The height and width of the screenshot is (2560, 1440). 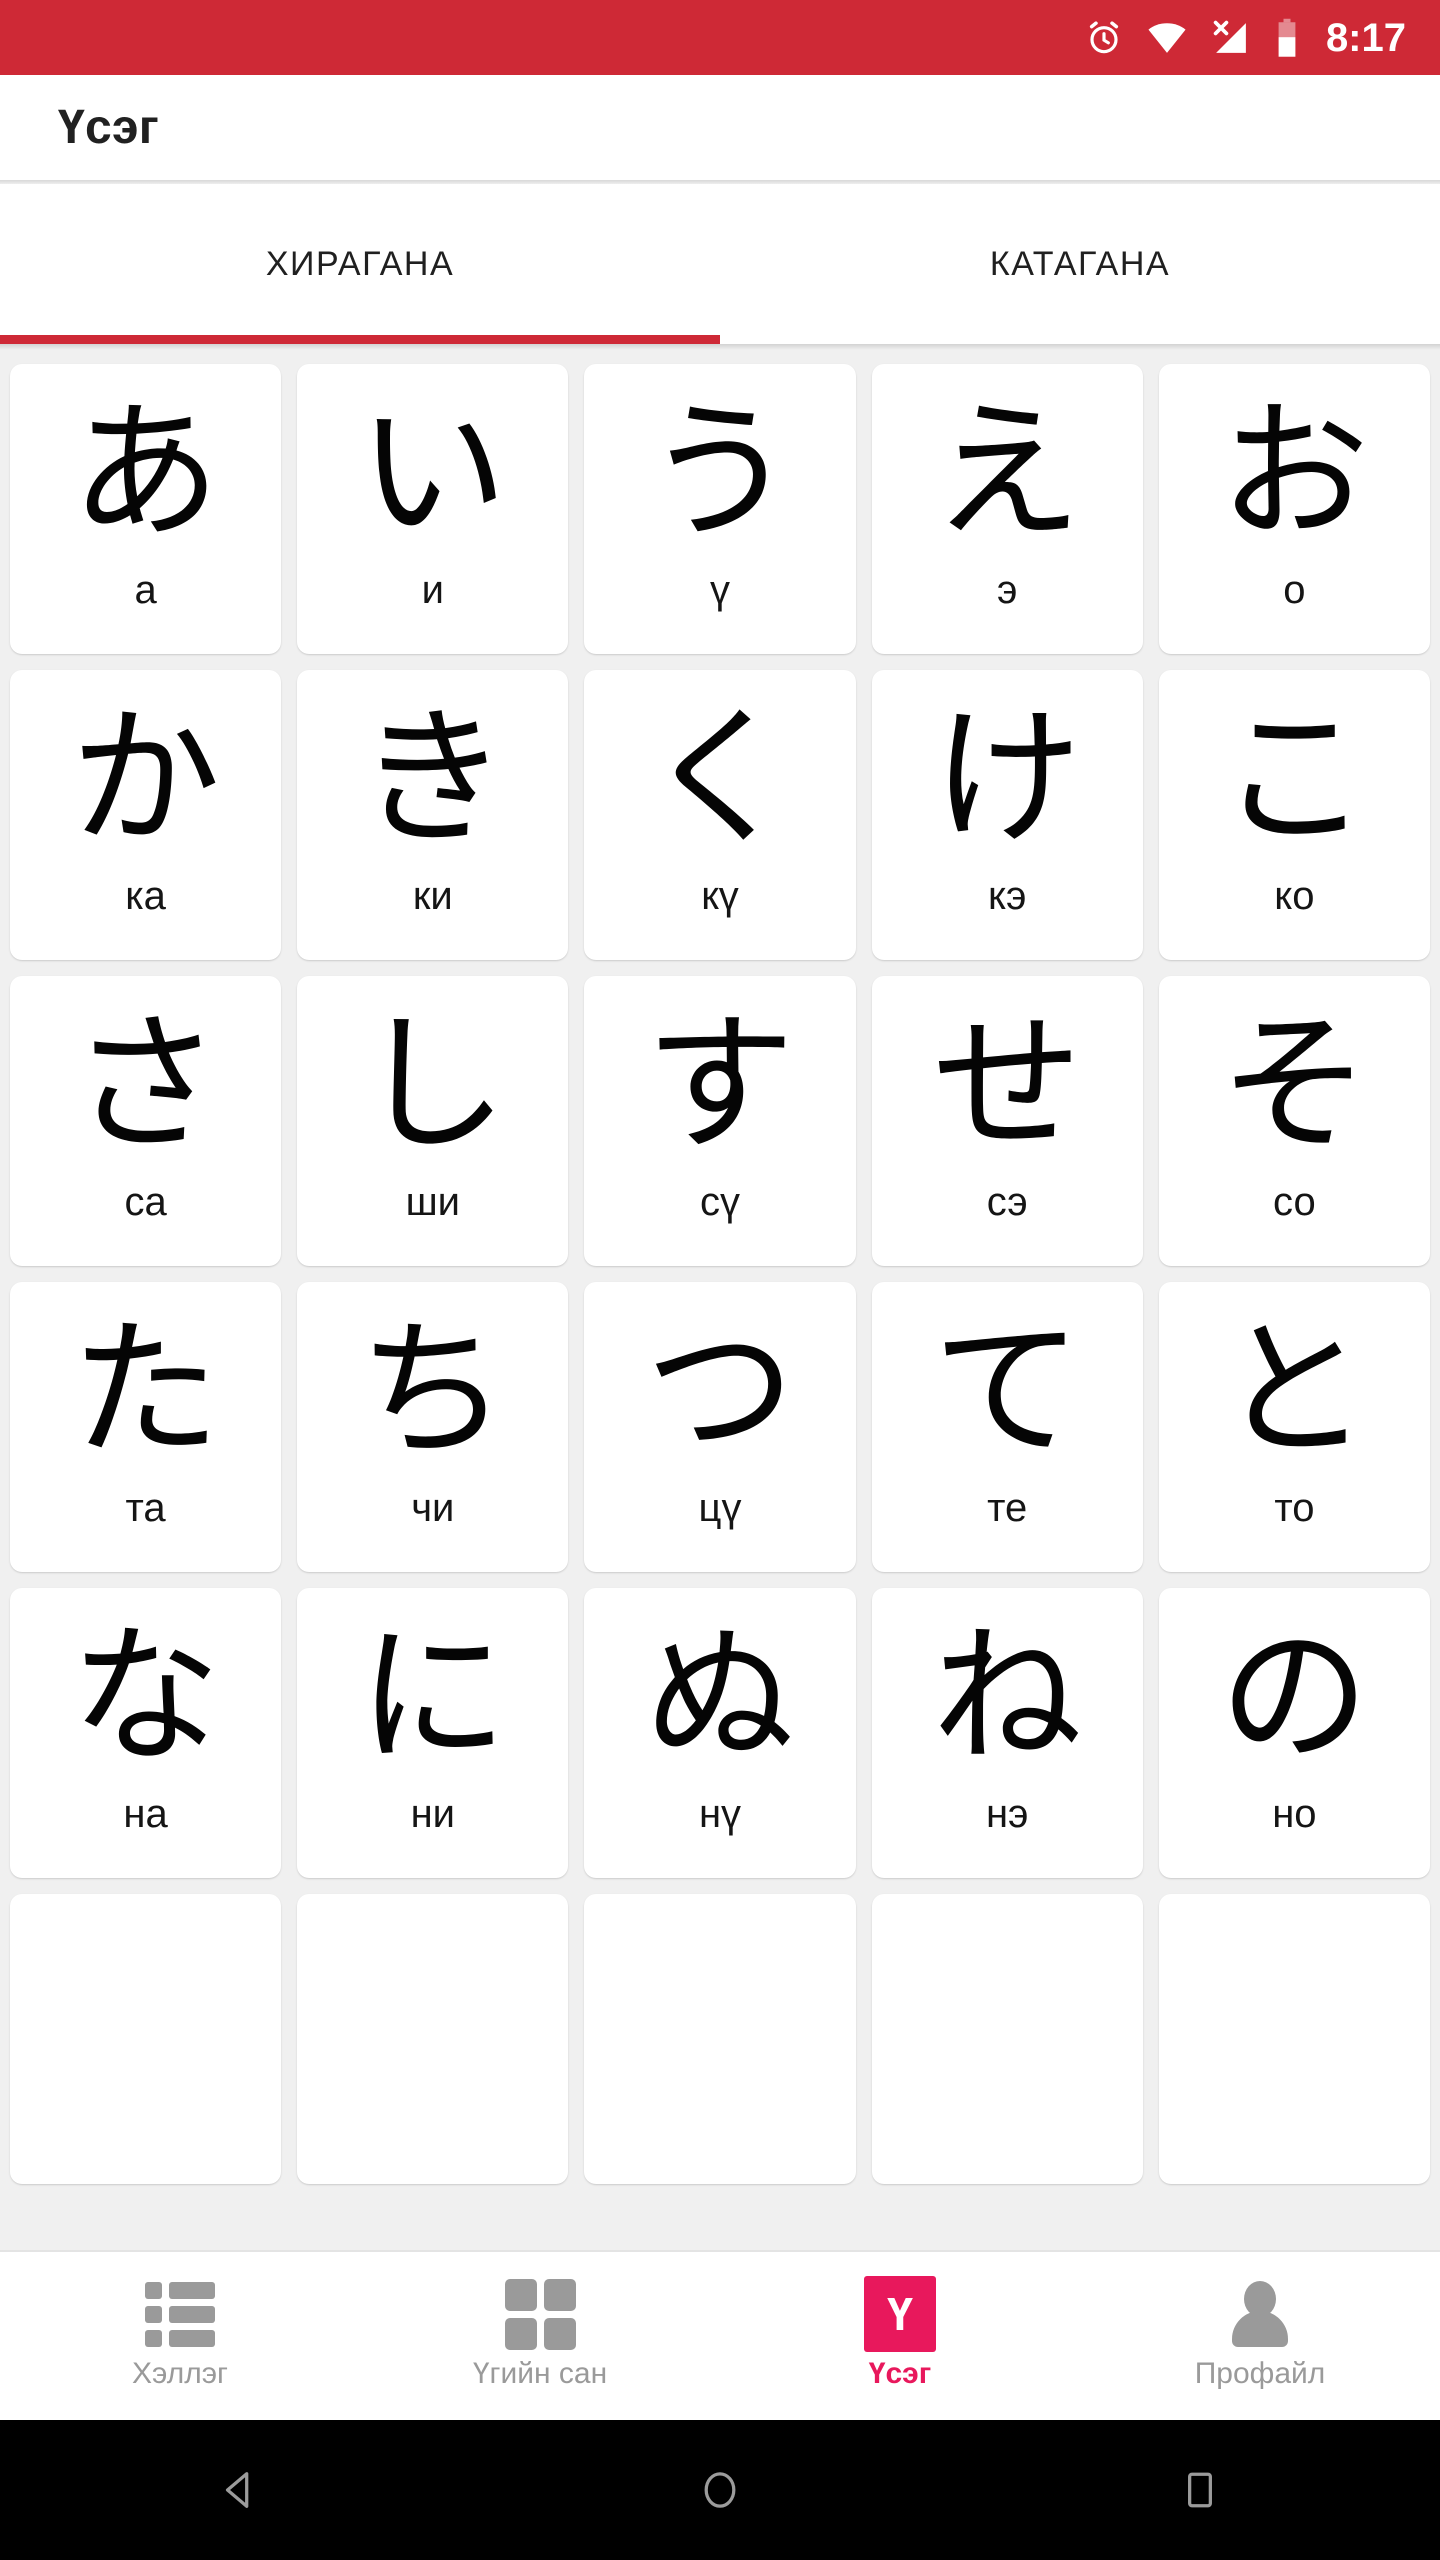 I want to click on kana-transliteration: но, so click(x=1294, y=1814).